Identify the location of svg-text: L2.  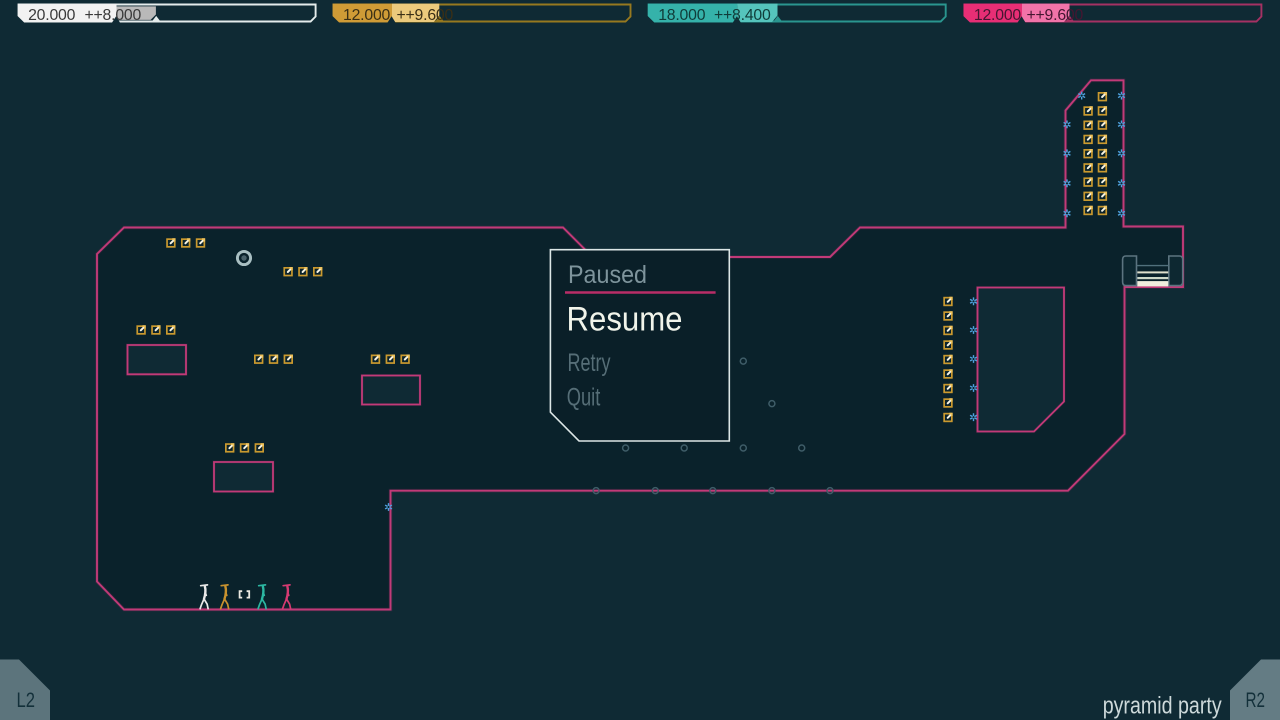
(26, 700).